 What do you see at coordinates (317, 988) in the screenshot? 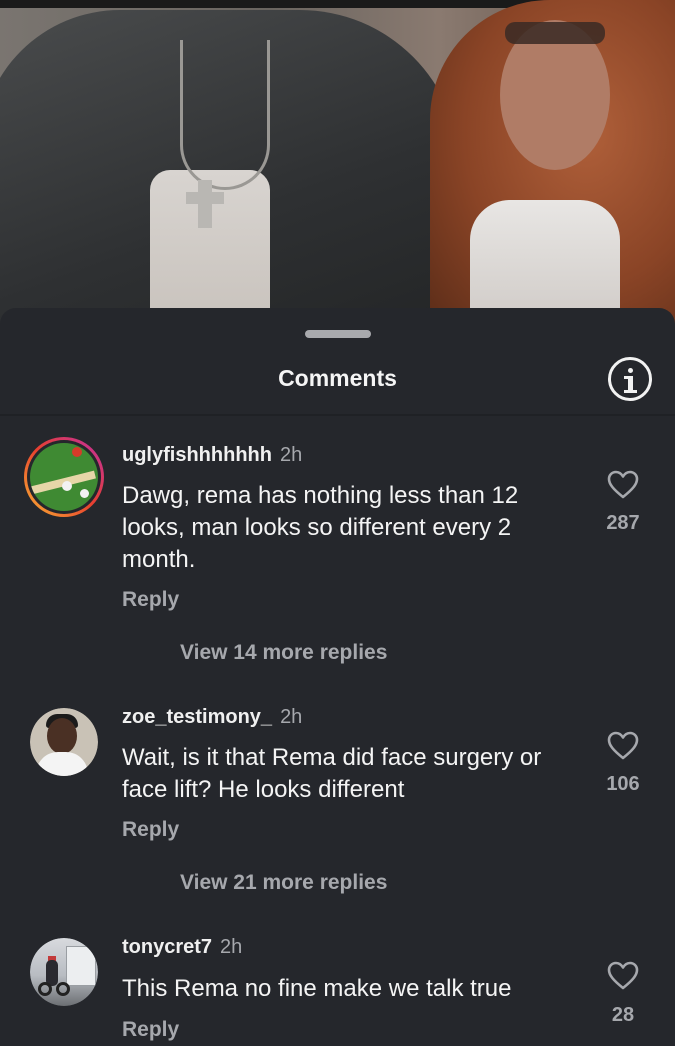
I see `comment-text: This Rema no fine make we talk true` at bounding box center [317, 988].